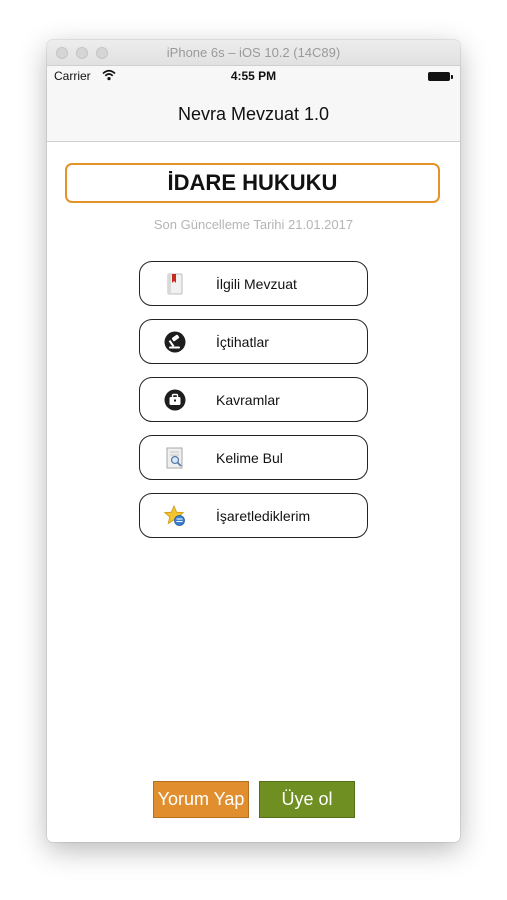 Image resolution: width=507 pixels, height=900 pixels. What do you see at coordinates (263, 516) in the screenshot?
I see `menu-label: İşaretlediklerim` at bounding box center [263, 516].